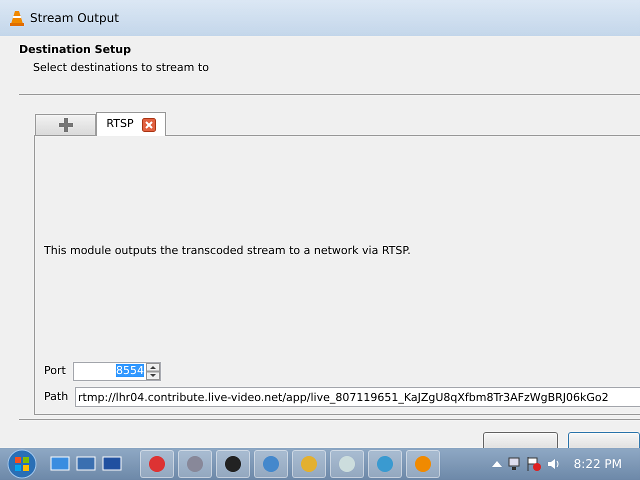 The width and height of the screenshot is (640, 480). What do you see at coordinates (121, 68) in the screenshot?
I see `section-subtitle: Select destinations to stream to` at bounding box center [121, 68].